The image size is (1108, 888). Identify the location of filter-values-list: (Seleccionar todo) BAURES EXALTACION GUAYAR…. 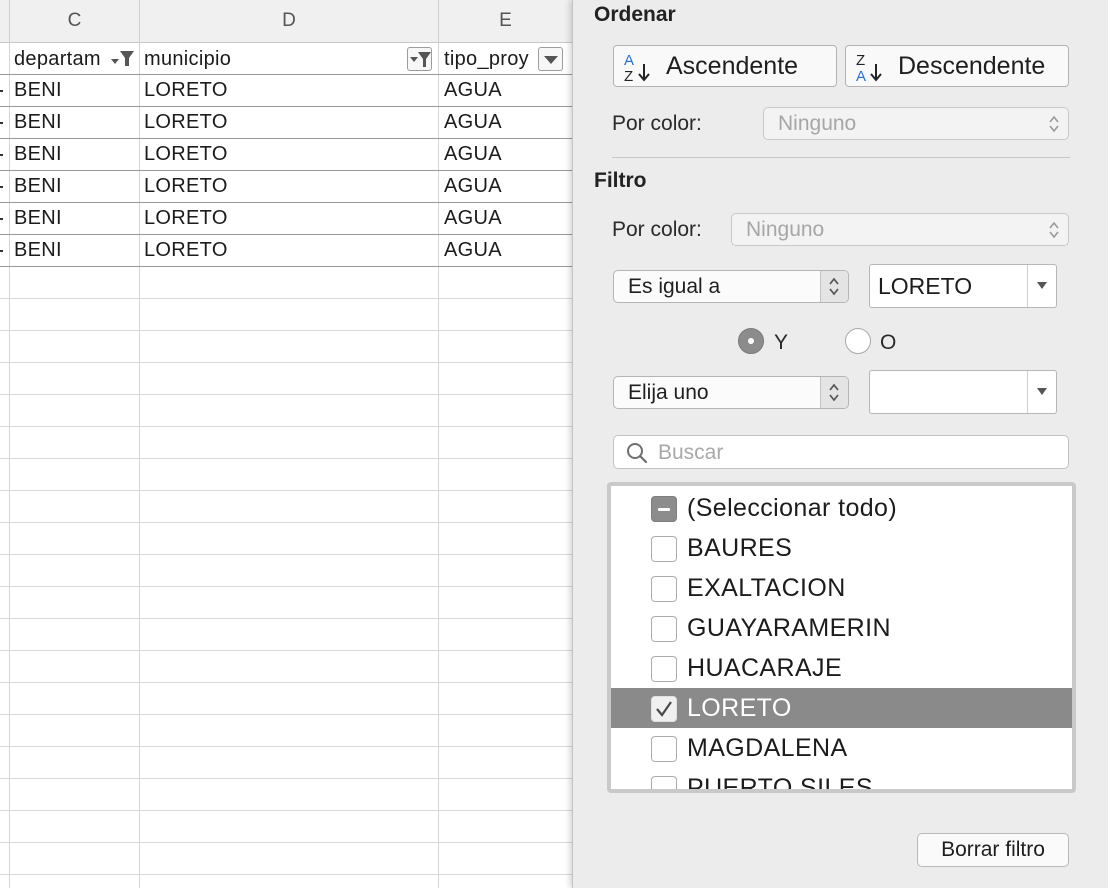
(841, 637).